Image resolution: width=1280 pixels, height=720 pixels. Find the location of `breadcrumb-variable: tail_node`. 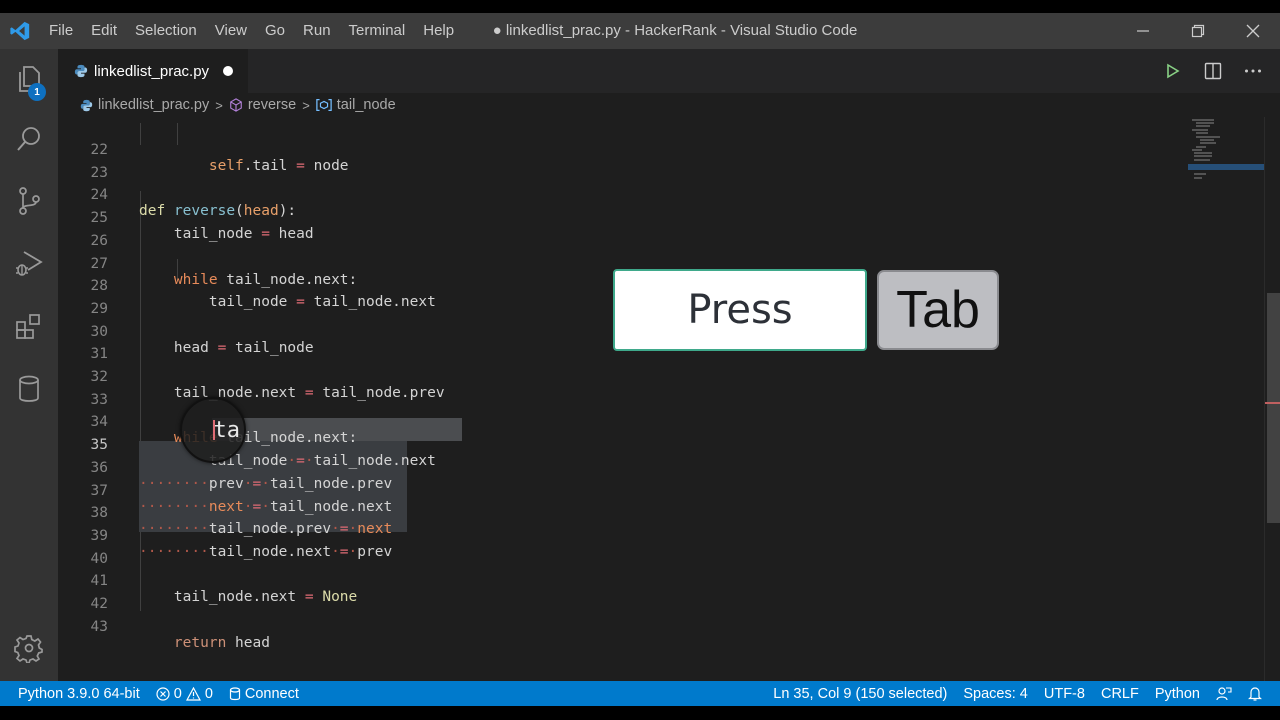

breadcrumb-variable: tail_node is located at coordinates (356, 105).